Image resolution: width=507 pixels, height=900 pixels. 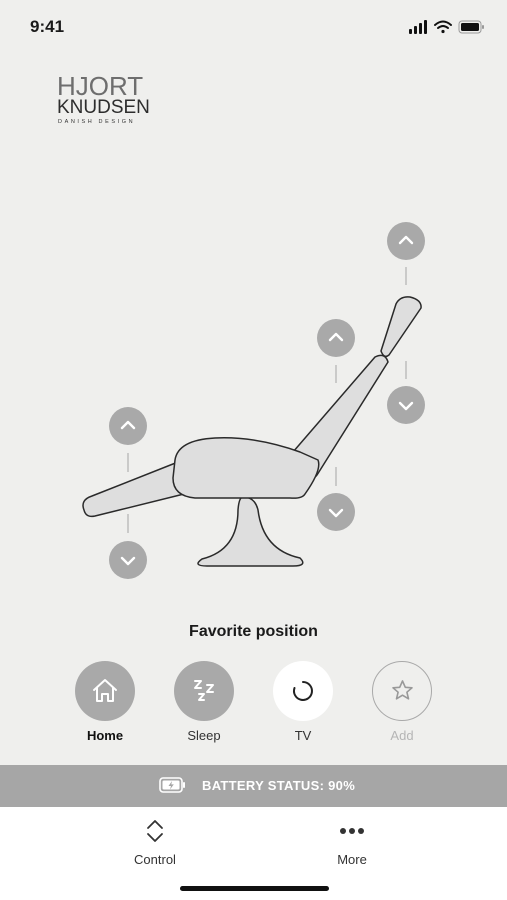 What do you see at coordinates (100, 86) in the screenshot?
I see `logo-line-1: HJORT` at bounding box center [100, 86].